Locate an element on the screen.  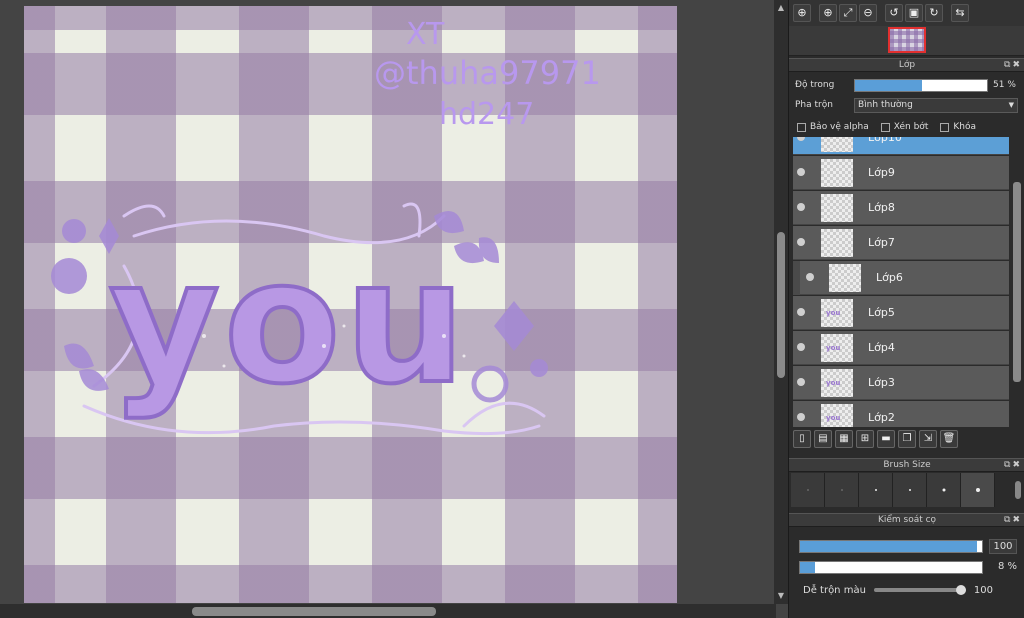
navigator-preview is located at coordinates (906, 41).